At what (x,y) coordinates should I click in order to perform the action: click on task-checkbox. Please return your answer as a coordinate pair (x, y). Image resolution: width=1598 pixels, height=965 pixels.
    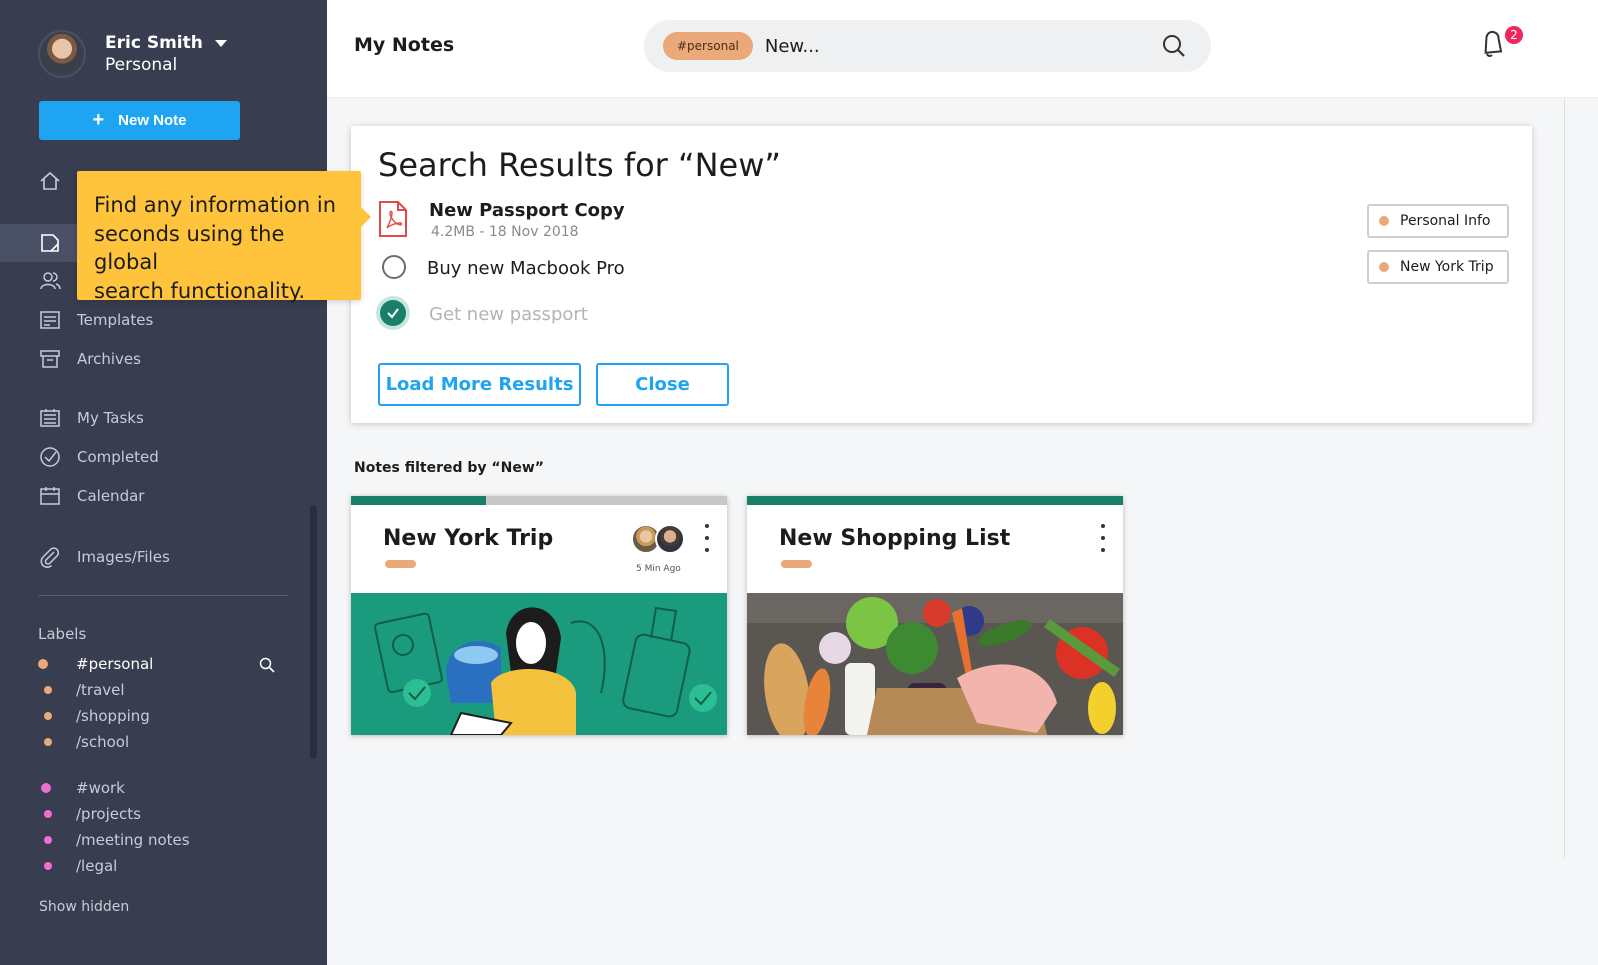
    Looking at the image, I should click on (394, 267).